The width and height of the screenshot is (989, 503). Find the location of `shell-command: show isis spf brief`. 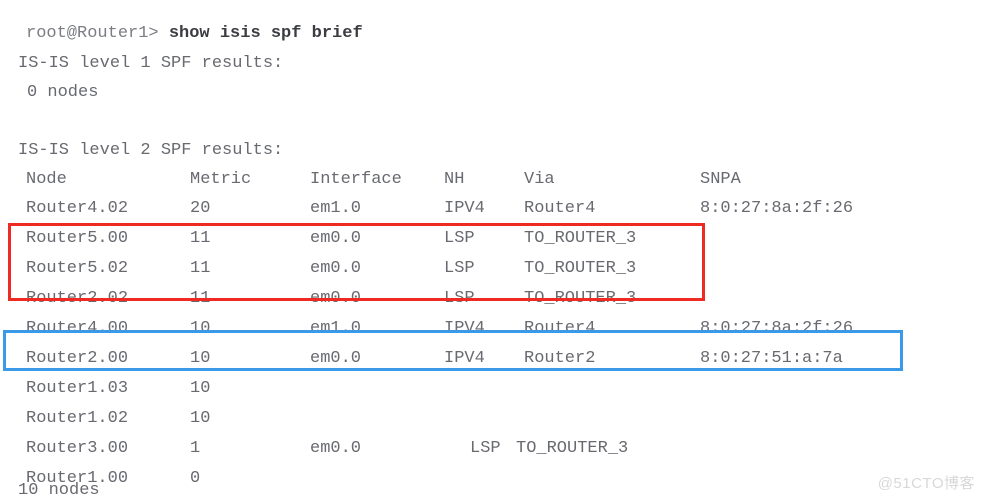

shell-command: show isis spf brief is located at coordinates (265, 33).